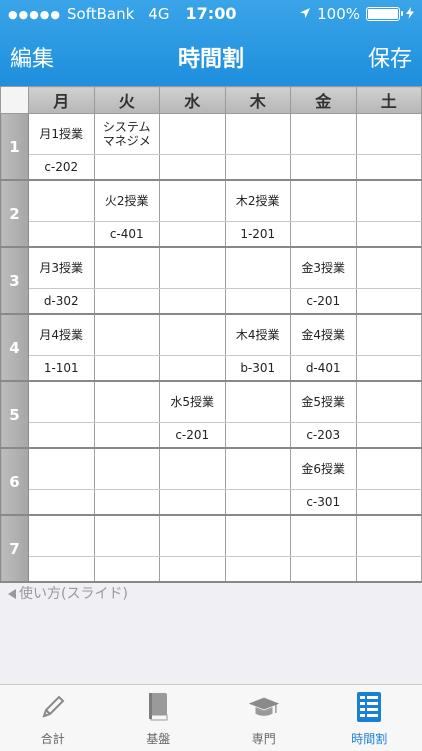 This screenshot has width=422, height=751. What do you see at coordinates (62, 302) in the screenshot?
I see `room-cell: d-302` at bounding box center [62, 302].